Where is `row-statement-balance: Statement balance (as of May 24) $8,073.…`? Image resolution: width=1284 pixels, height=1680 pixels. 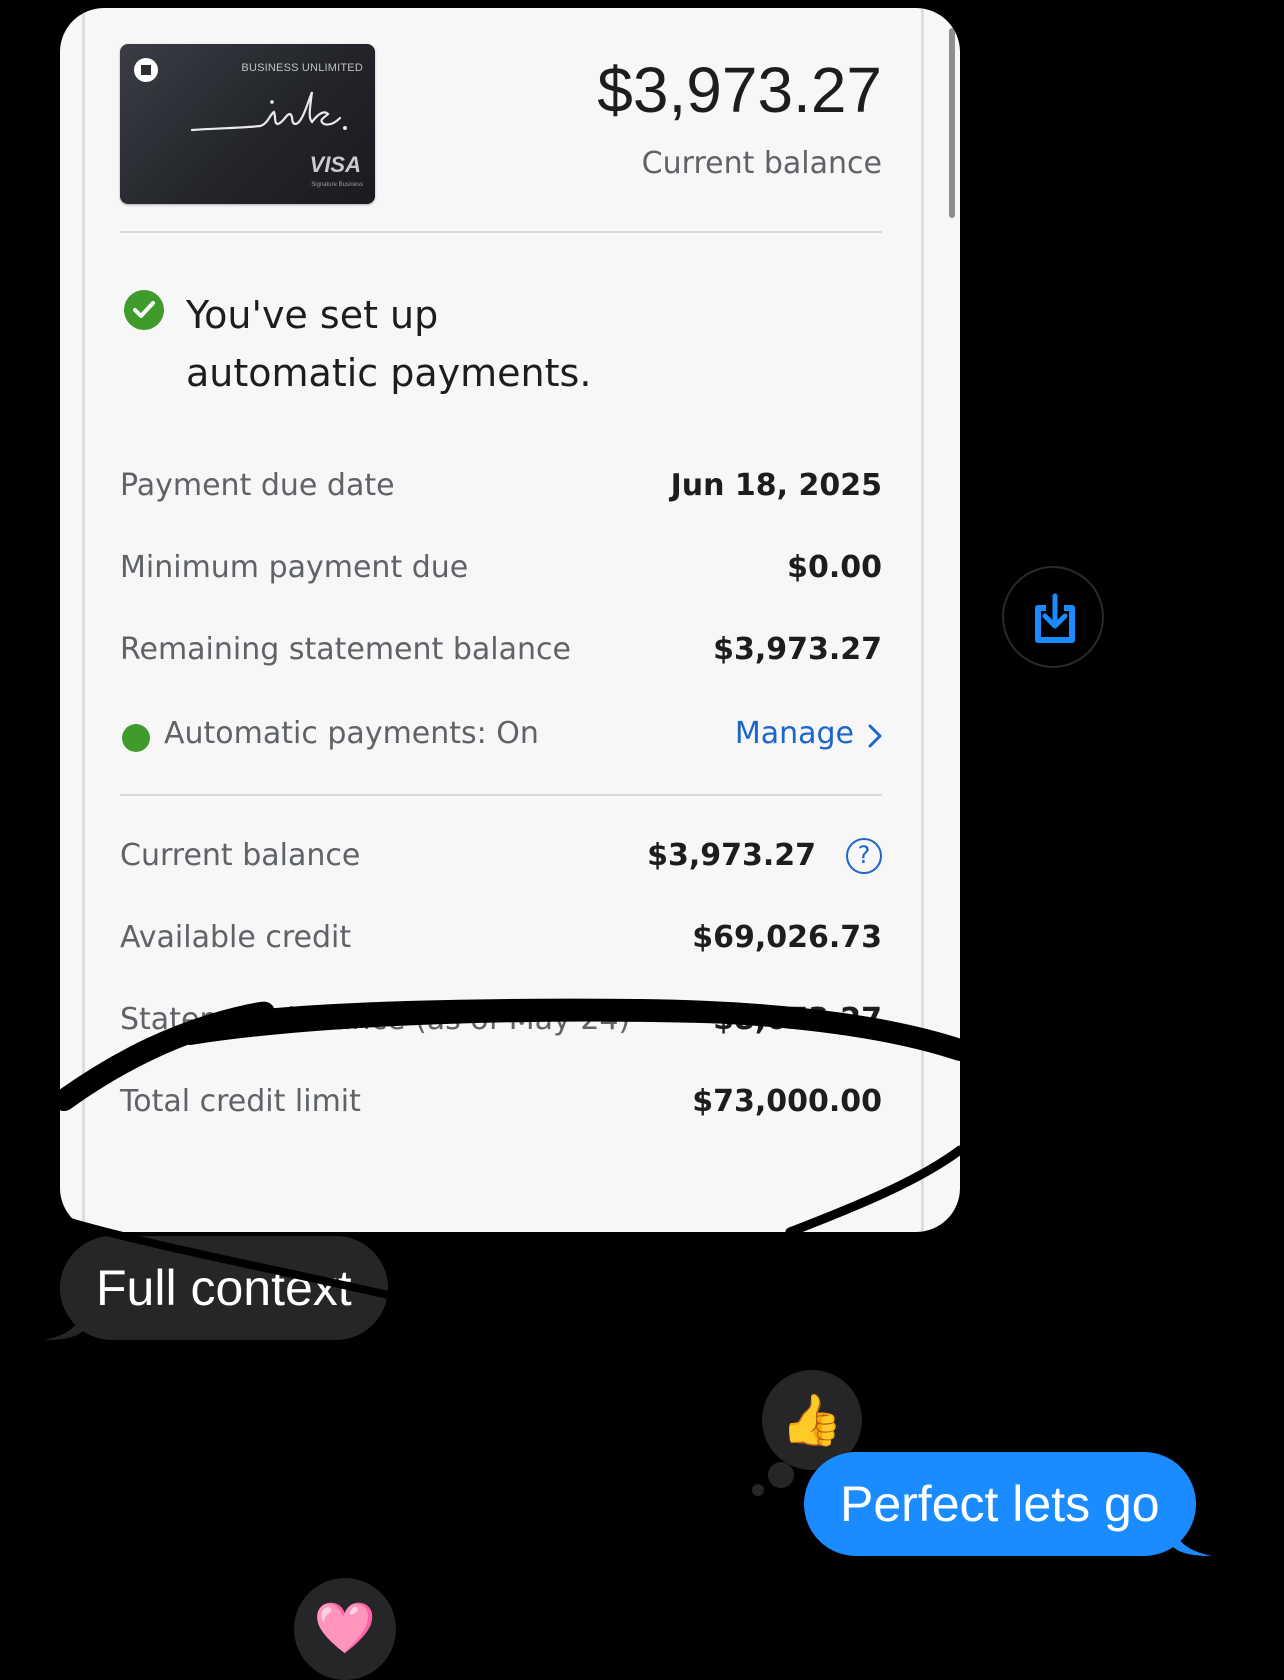
row-statement-balance: Statement balance (as of May 24) $8,073.… is located at coordinates (501, 1019).